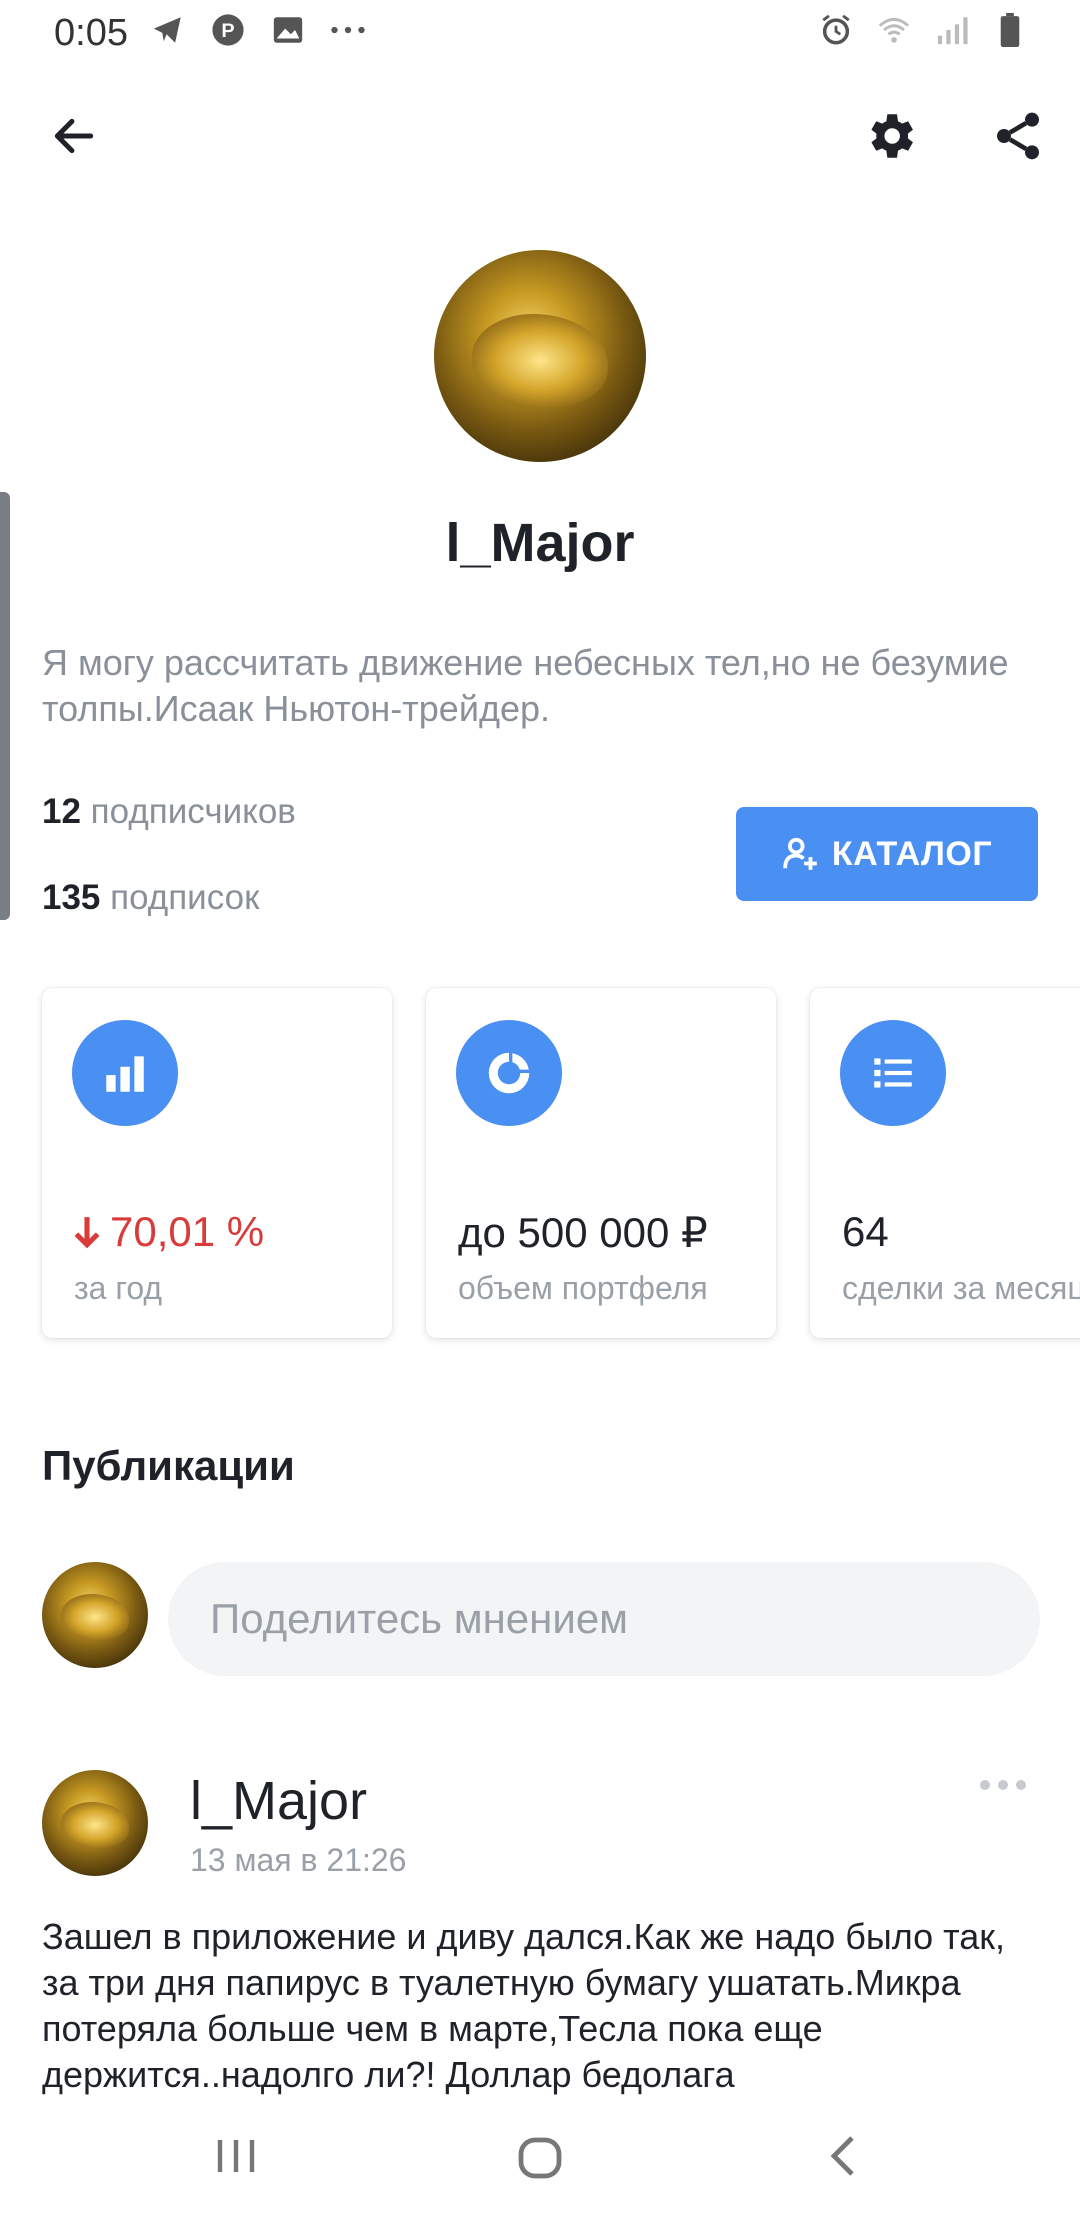 This screenshot has height=2220, width=1080. I want to click on catalog-button-label: КАТАЛОГ, so click(912, 853).